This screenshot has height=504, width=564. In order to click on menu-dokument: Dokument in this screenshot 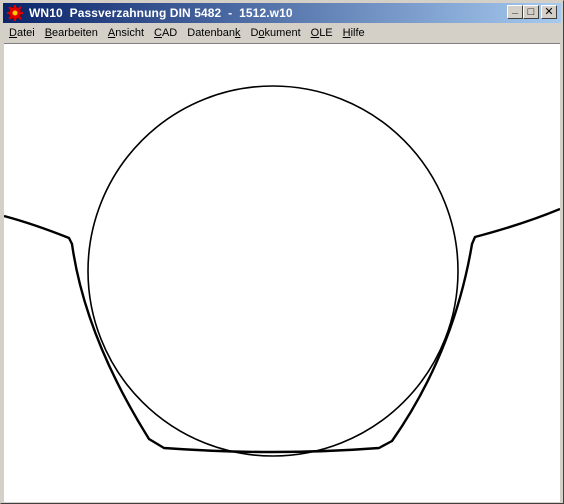, I will do `click(274, 33)`.